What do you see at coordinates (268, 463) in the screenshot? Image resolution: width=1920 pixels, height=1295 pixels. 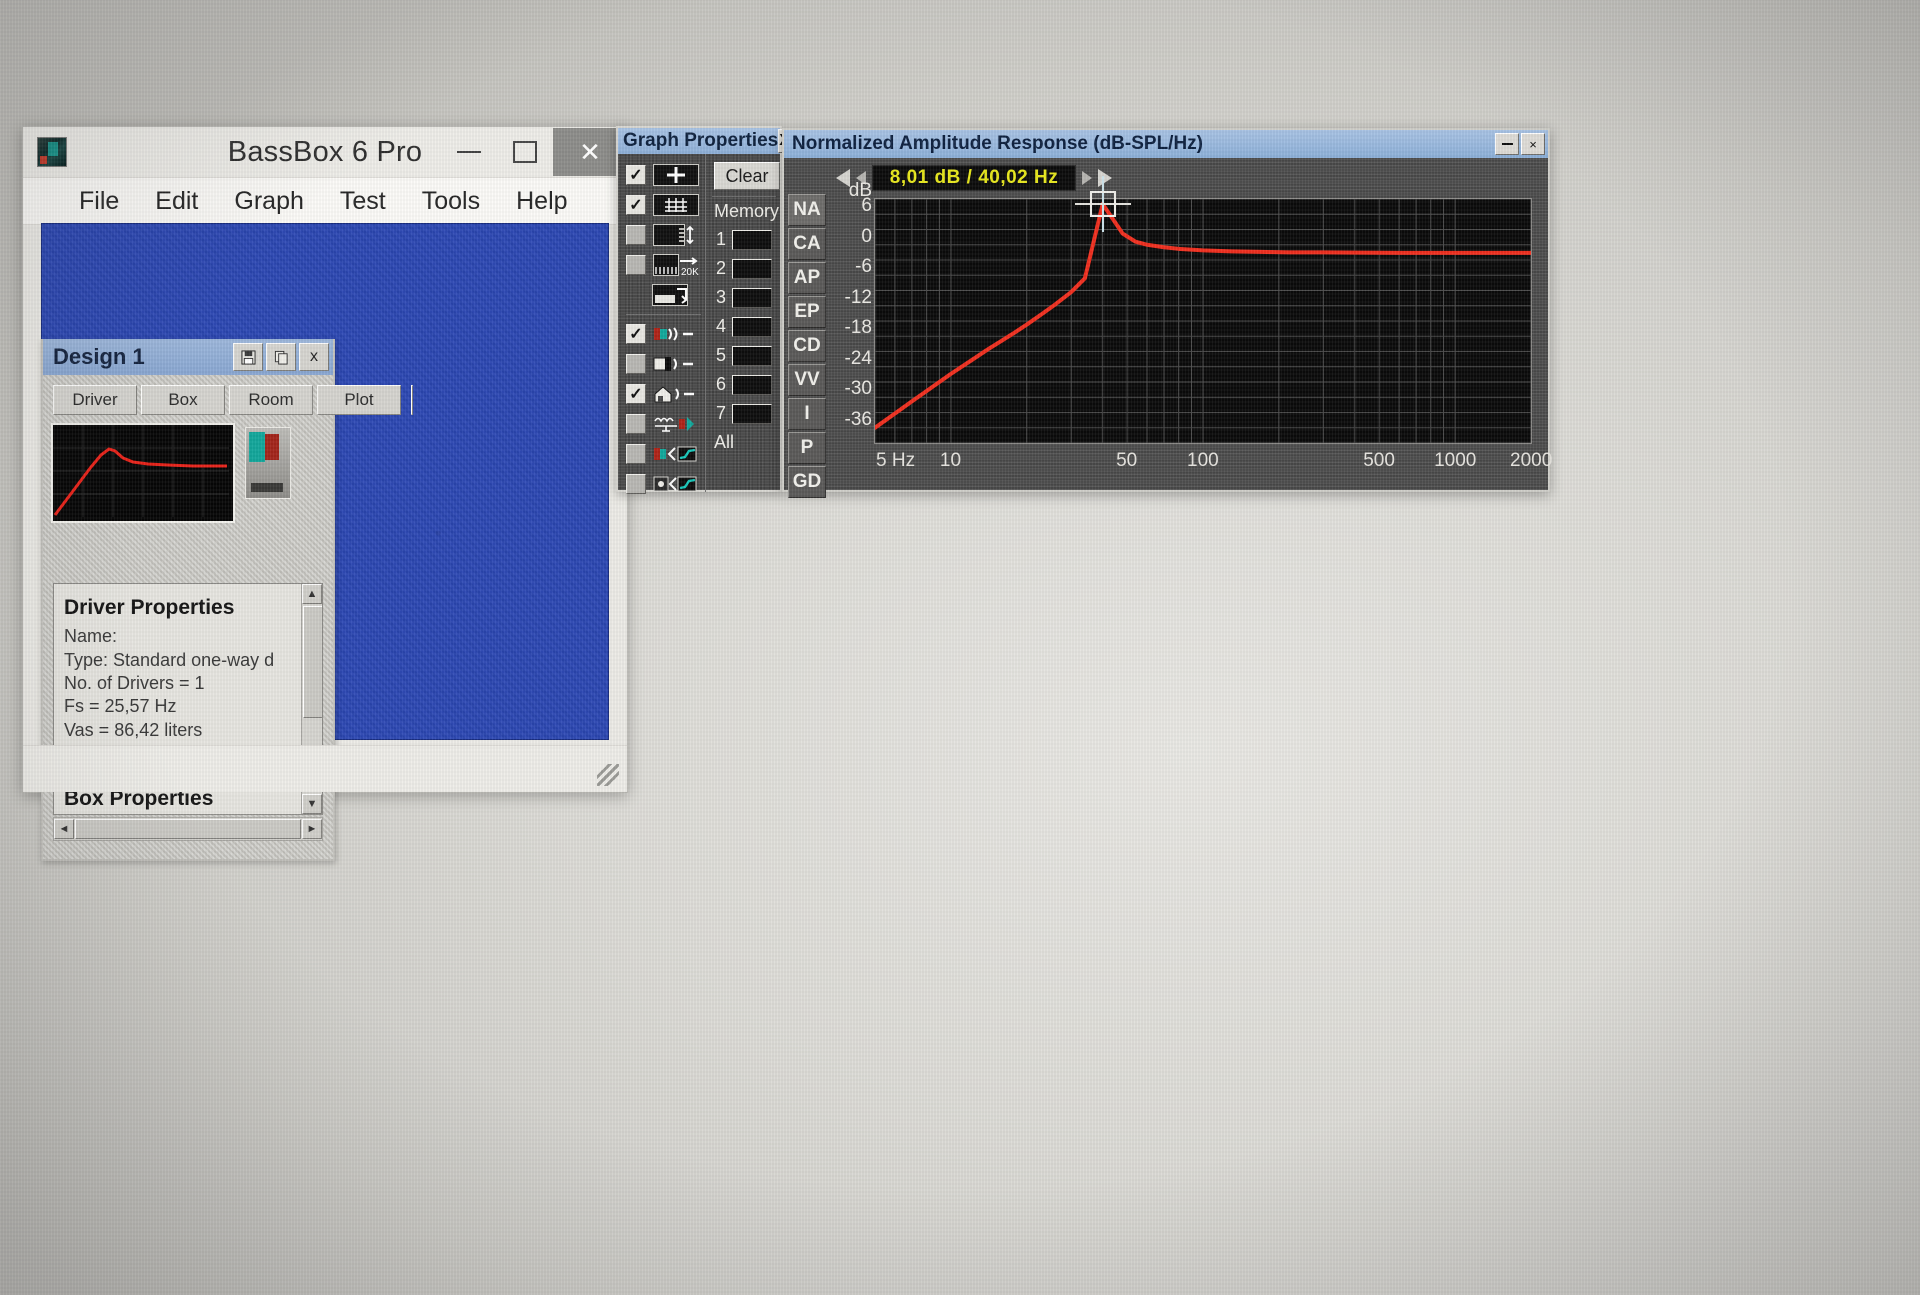 I see `speaker-preview-icon` at bounding box center [268, 463].